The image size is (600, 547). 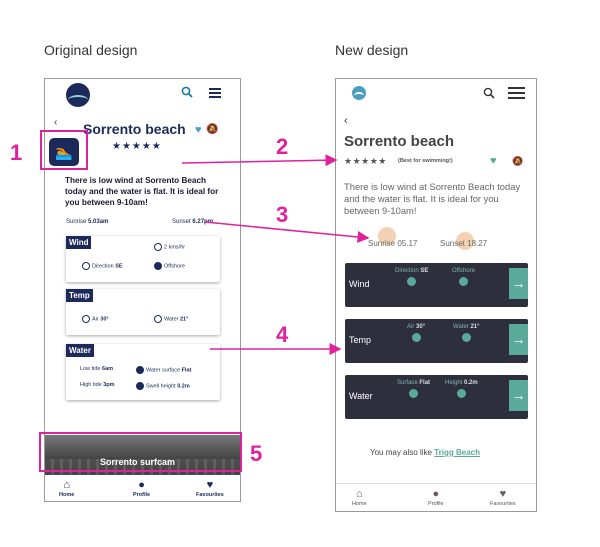 What do you see at coordinates (282, 146) in the screenshot?
I see `annotation-number-2: 2` at bounding box center [282, 146].